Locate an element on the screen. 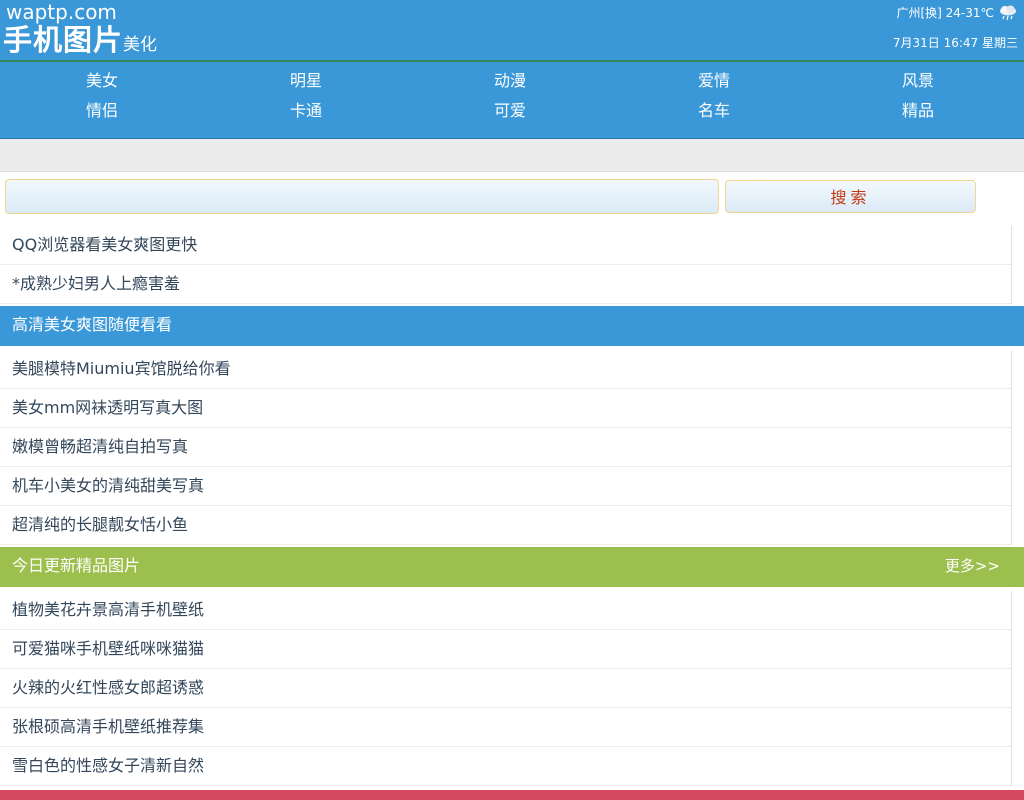 The width and height of the screenshot is (1024, 800). nav-item: 爱情 is located at coordinates (714, 81).